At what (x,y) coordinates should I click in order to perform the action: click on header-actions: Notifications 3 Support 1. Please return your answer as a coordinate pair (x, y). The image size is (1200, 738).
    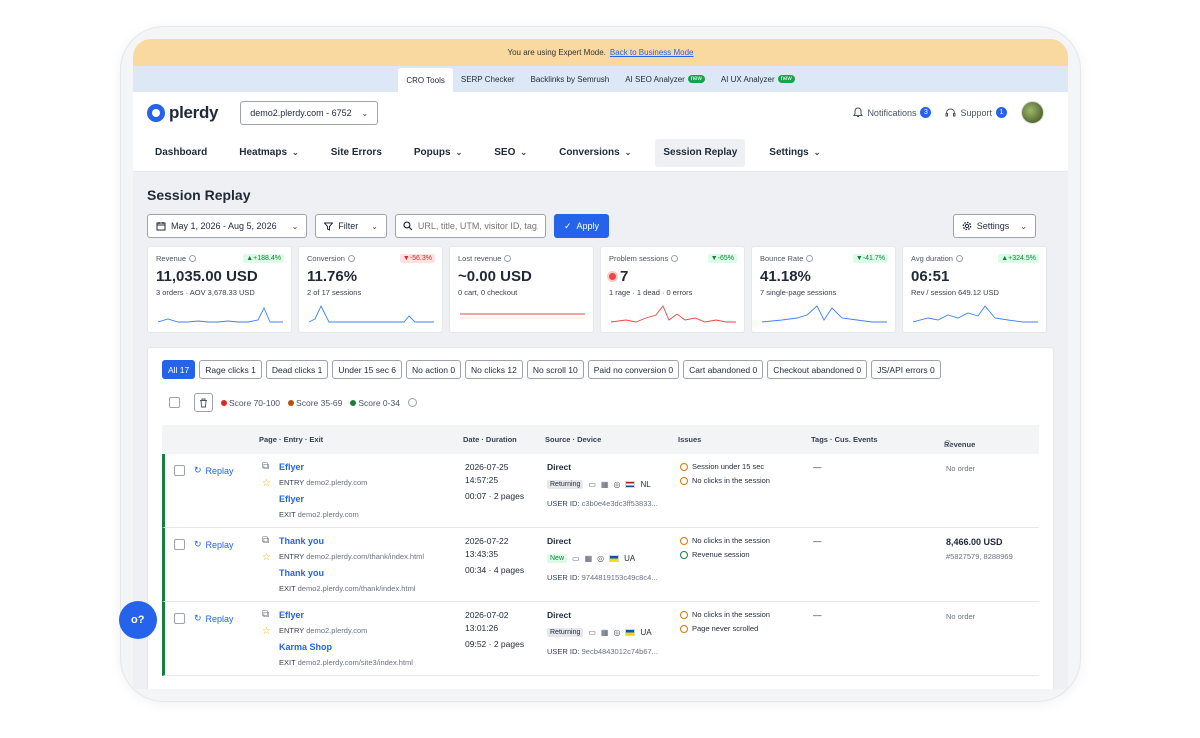
    Looking at the image, I should click on (948, 112).